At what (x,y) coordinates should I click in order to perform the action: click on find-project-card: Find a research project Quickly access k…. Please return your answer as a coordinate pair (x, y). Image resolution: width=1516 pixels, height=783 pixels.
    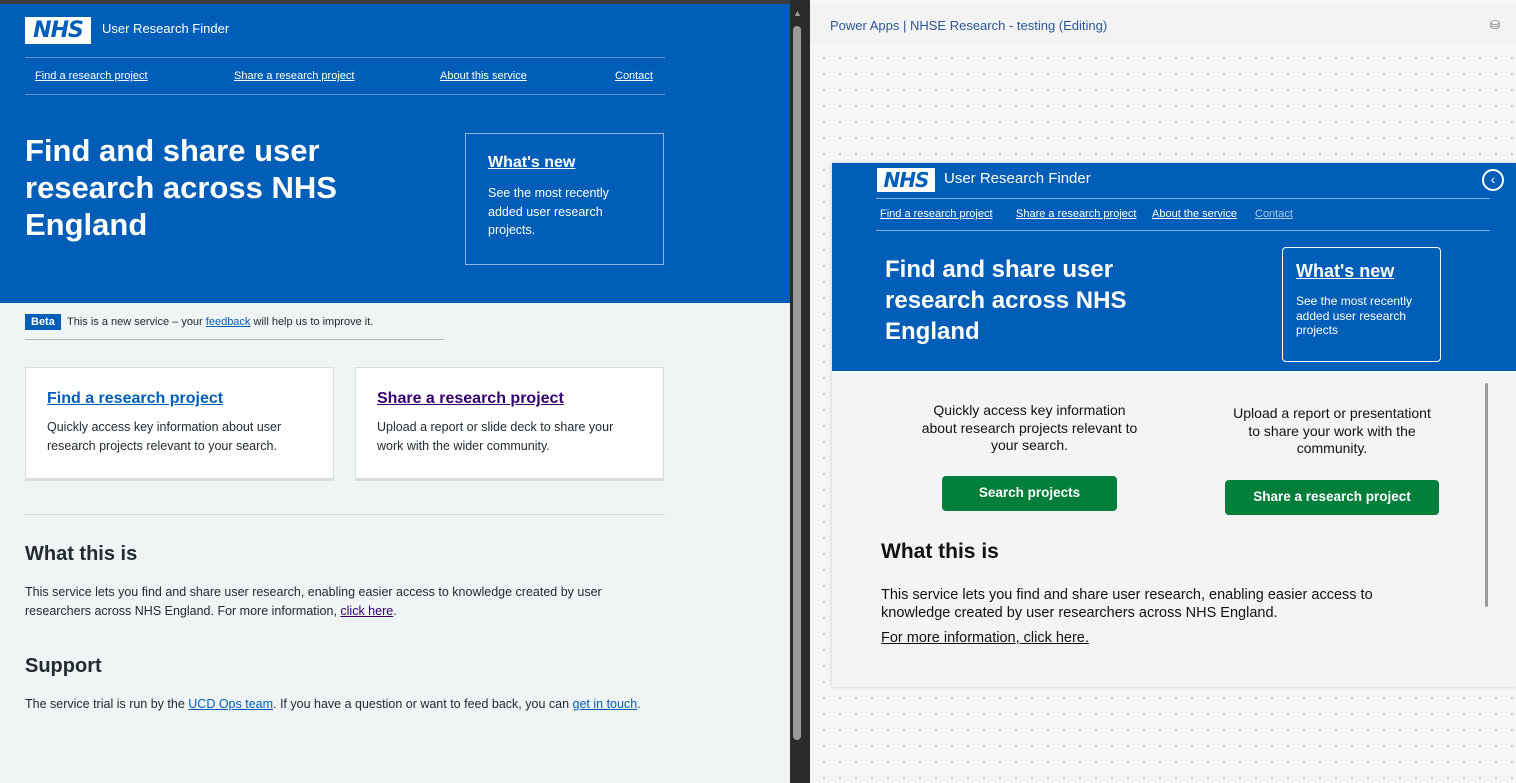
    Looking at the image, I should click on (179, 424).